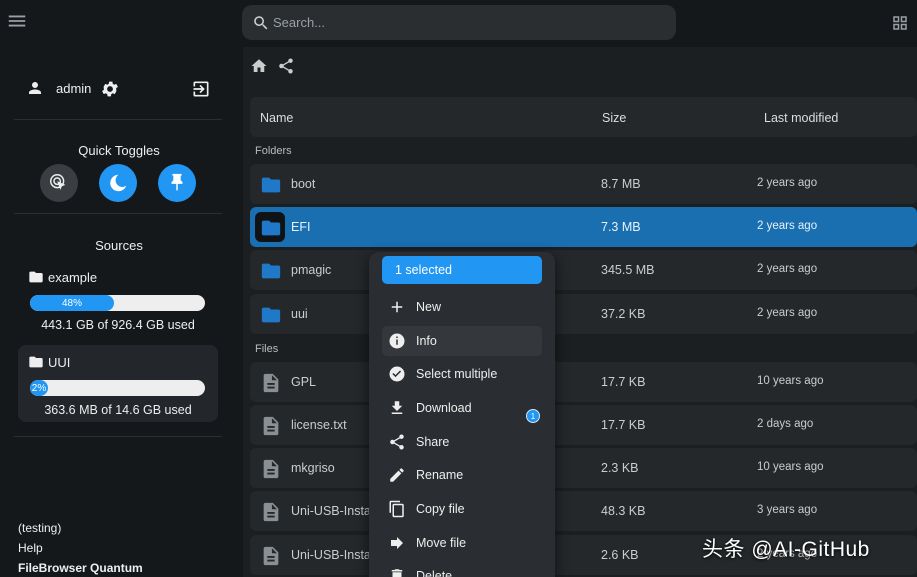 The image size is (917, 577). Describe the element at coordinates (35, 88) in the screenshot. I see `person-icon` at that location.